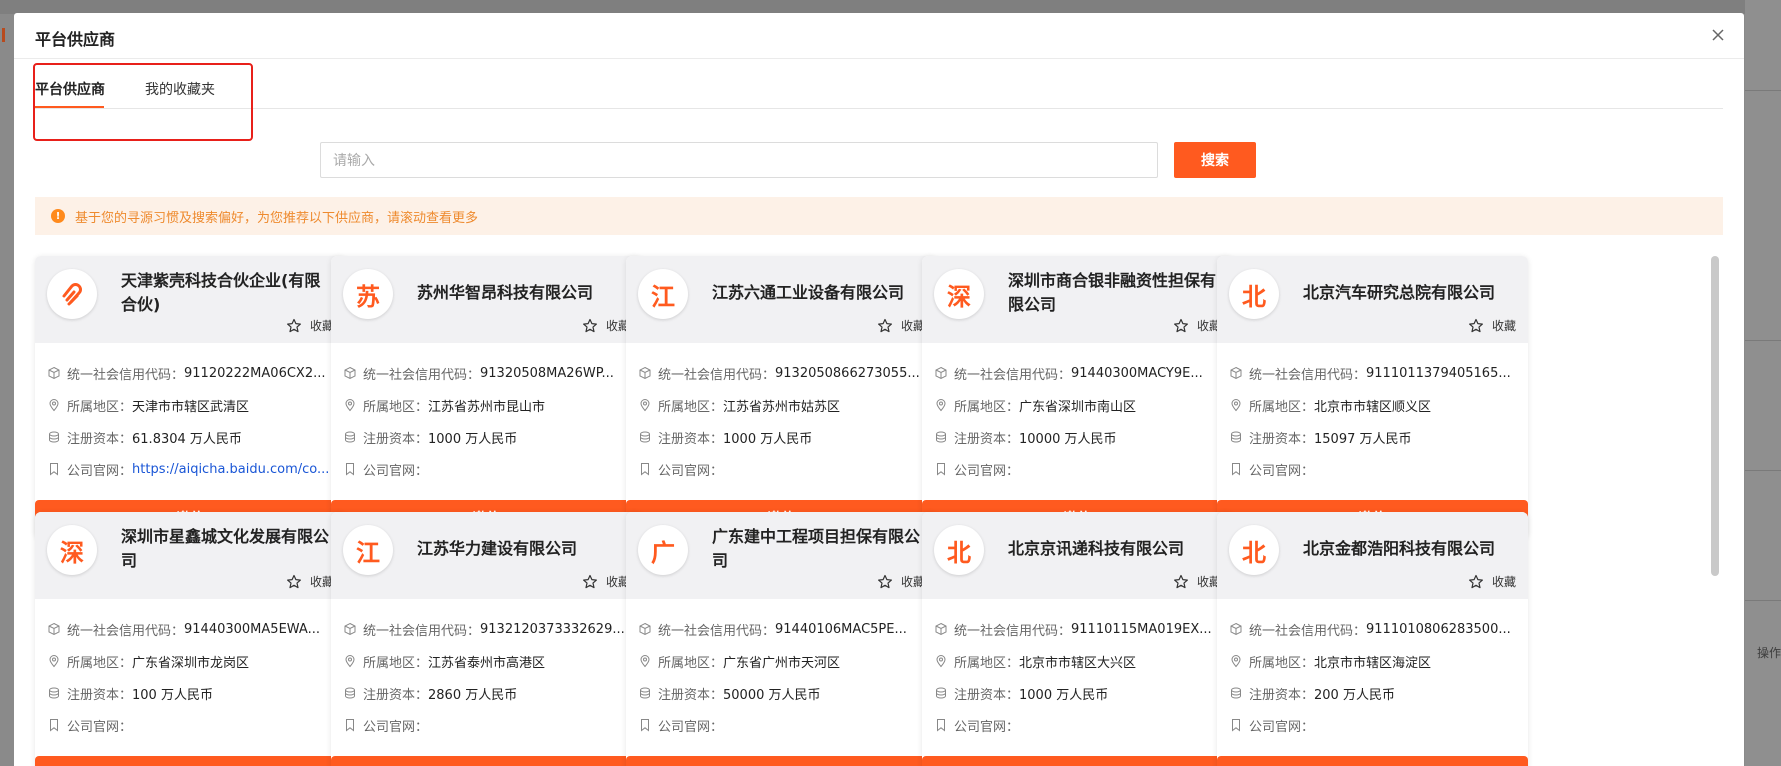  Describe the element at coordinates (1503, 582) in the screenshot. I see `favorite-label: 收藏` at that location.